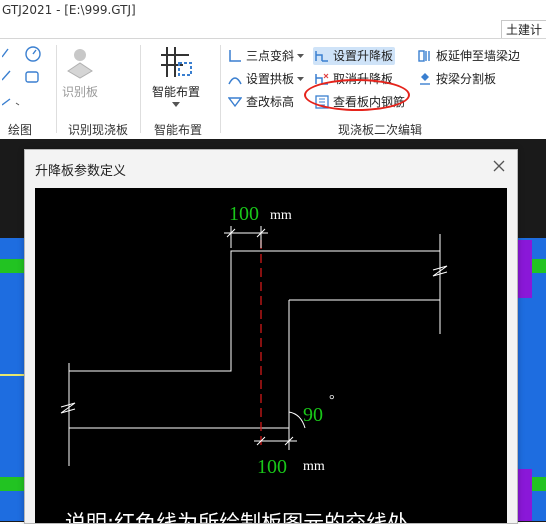 Image resolution: width=546 pixels, height=524 pixels. I want to click on smart-layout-button: 智能布置, so click(176, 76).